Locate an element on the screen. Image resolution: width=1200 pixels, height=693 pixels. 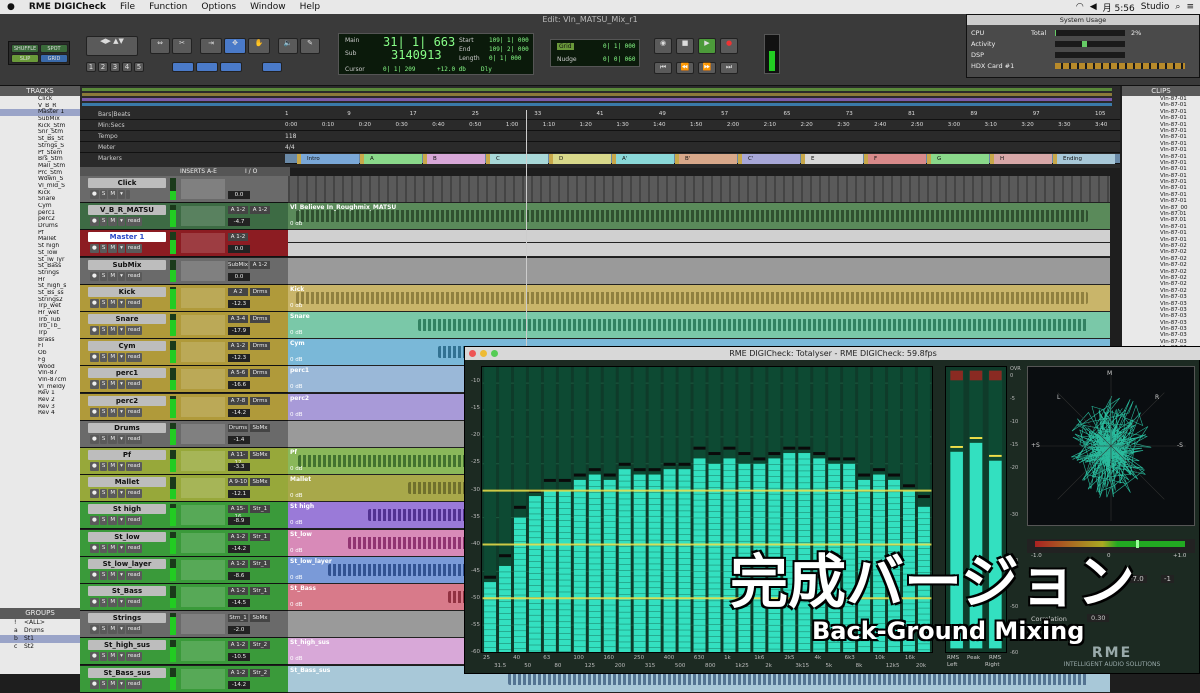
marker: D is located at coordinates (580, 158).